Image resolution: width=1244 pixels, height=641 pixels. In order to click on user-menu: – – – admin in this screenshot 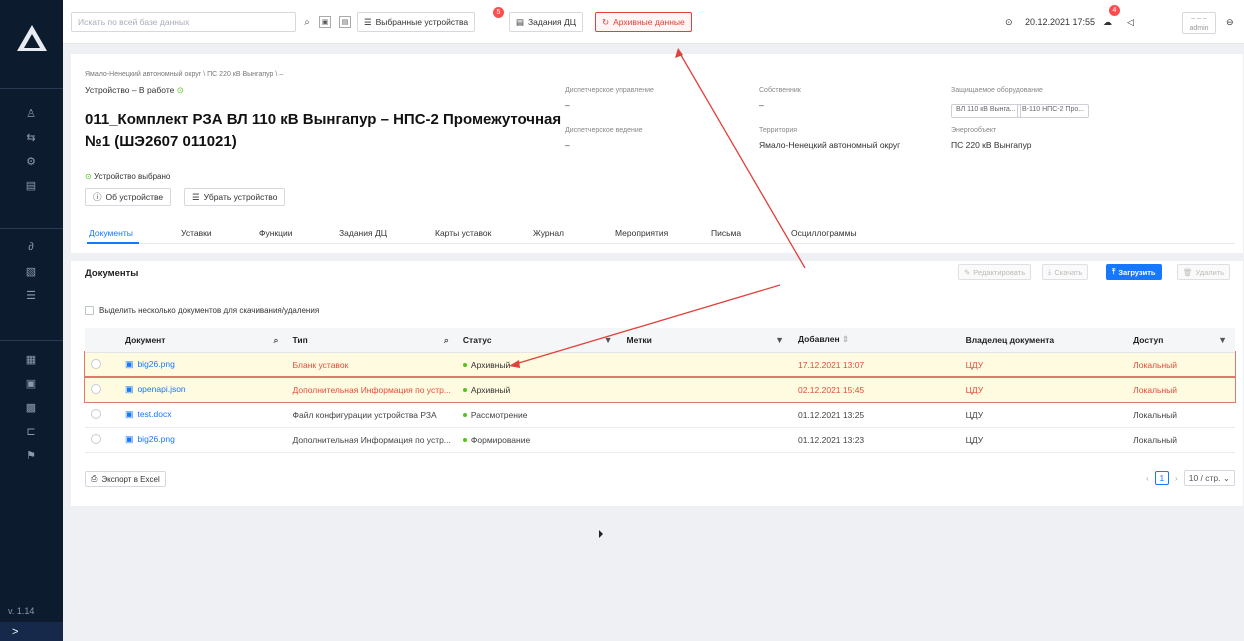, I will do `click(1199, 23)`.